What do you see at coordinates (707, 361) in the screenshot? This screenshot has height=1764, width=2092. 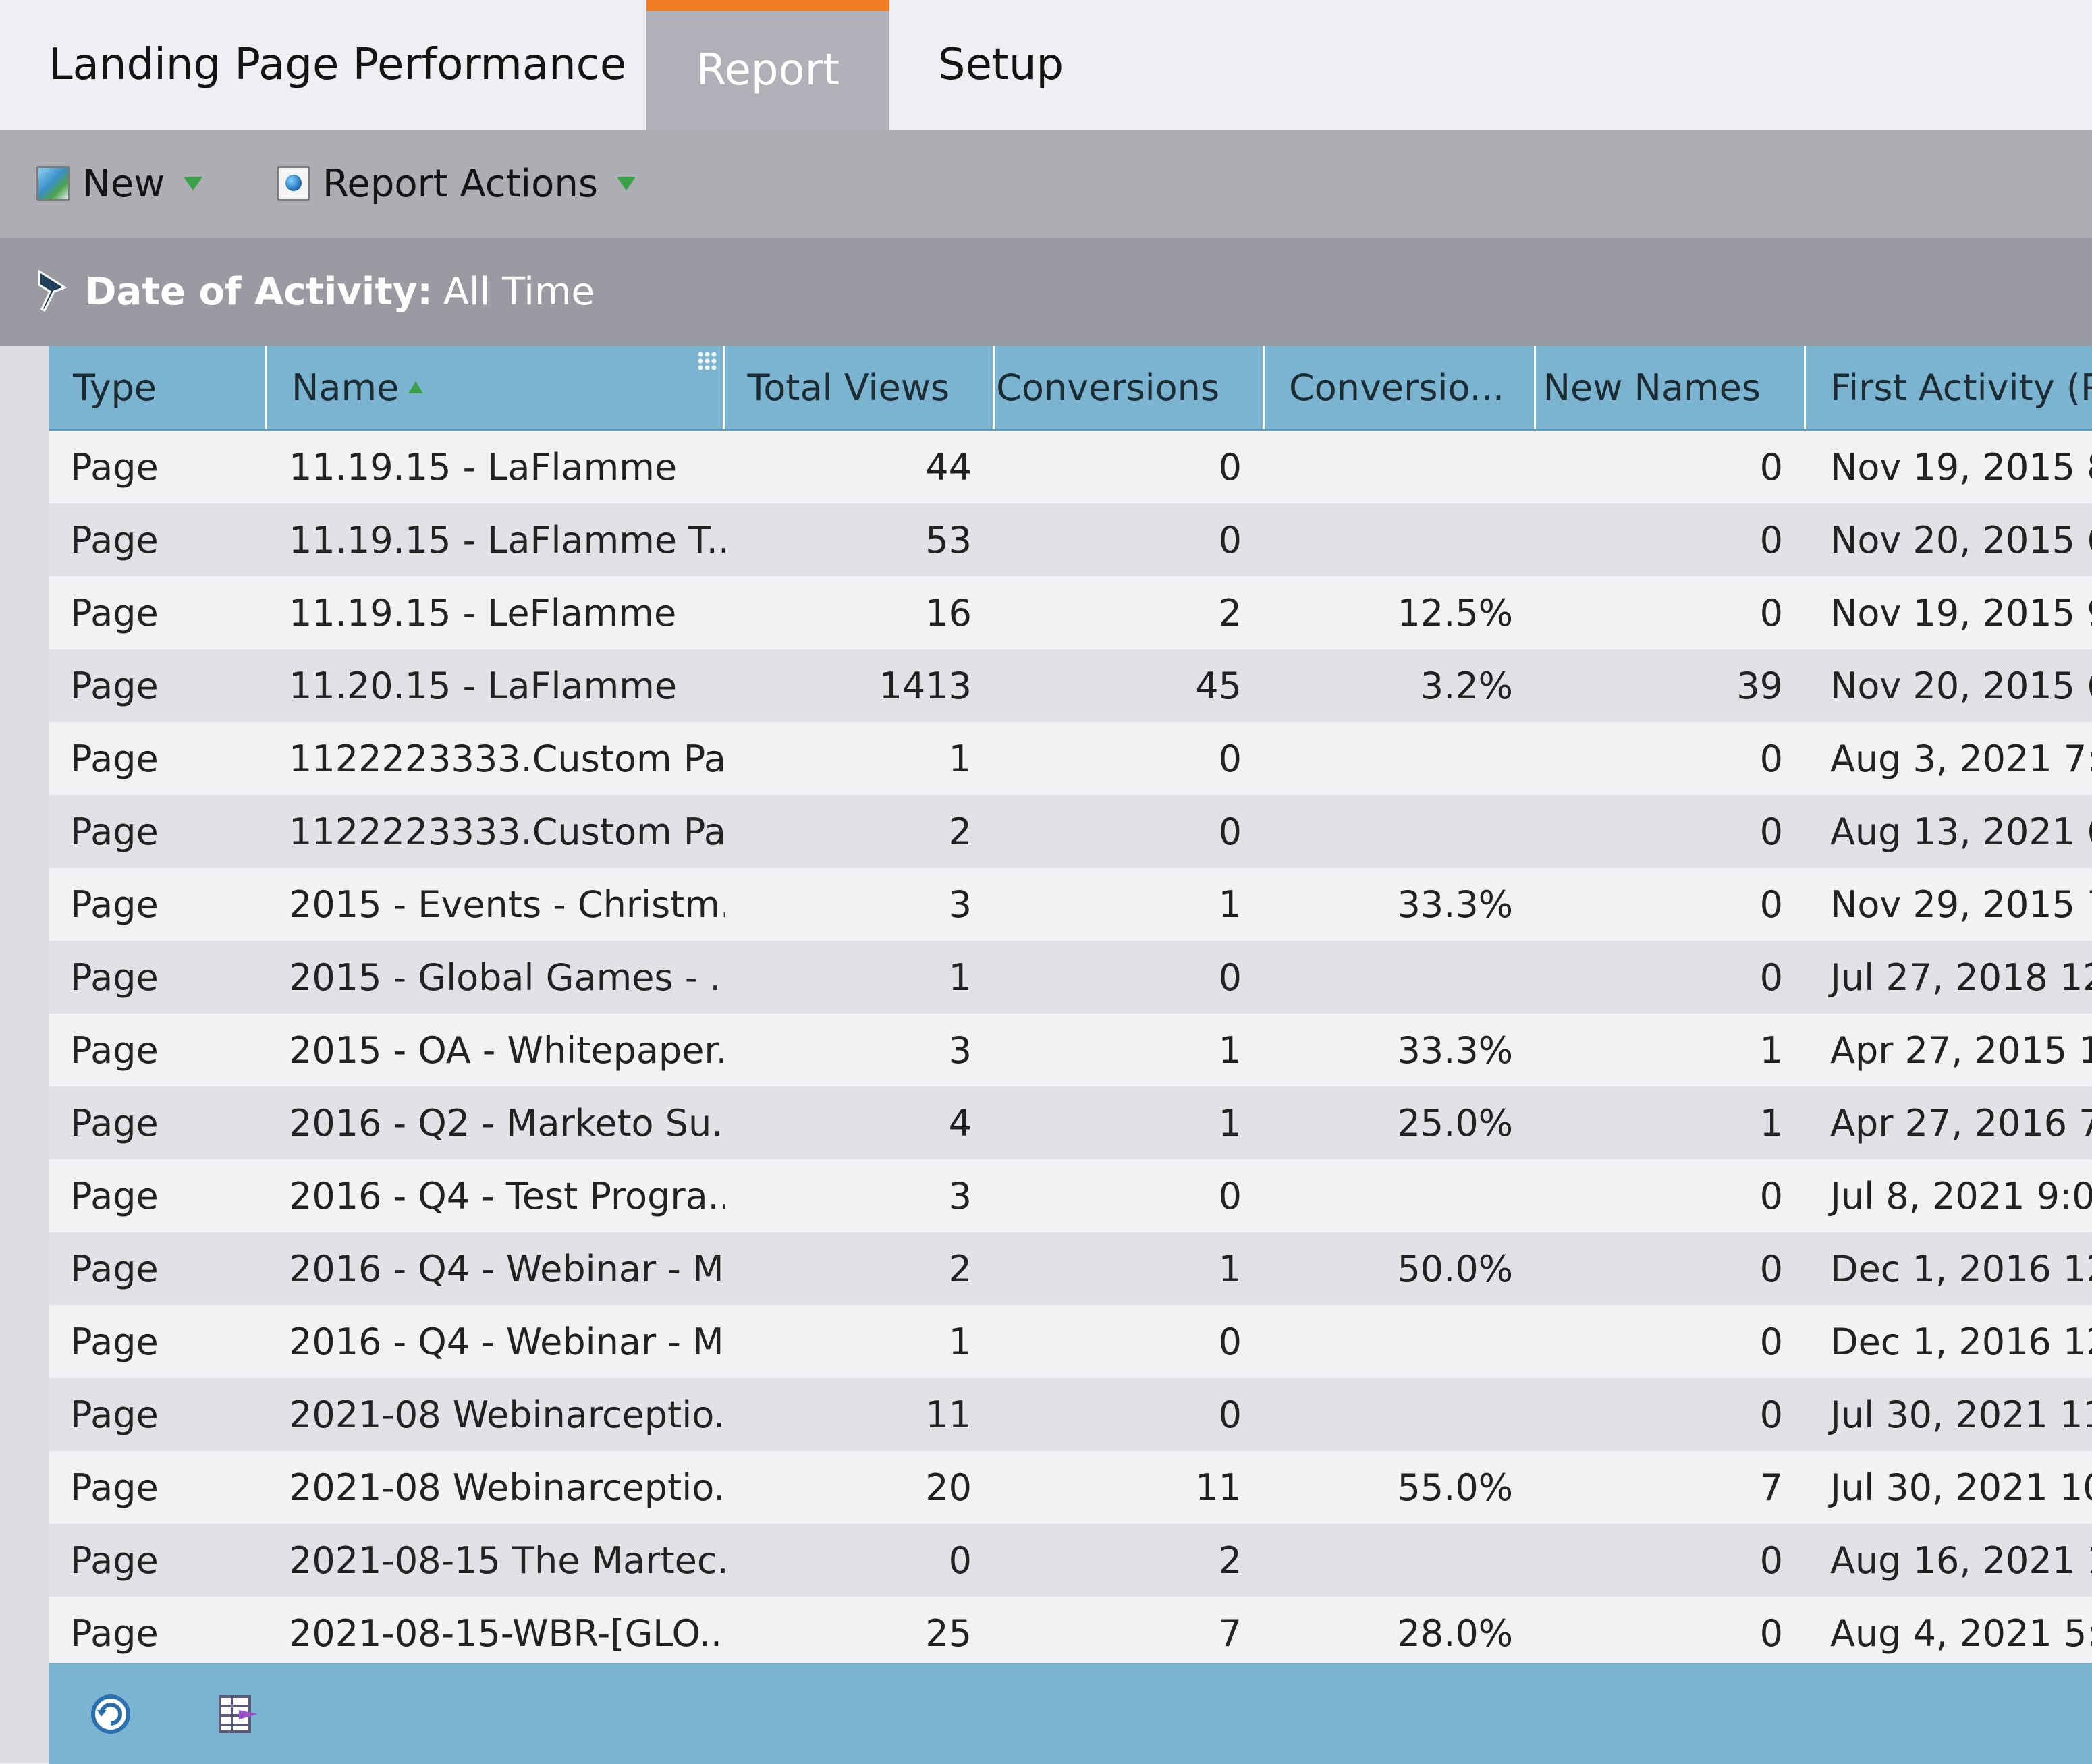 I see `column-resize-handle` at bounding box center [707, 361].